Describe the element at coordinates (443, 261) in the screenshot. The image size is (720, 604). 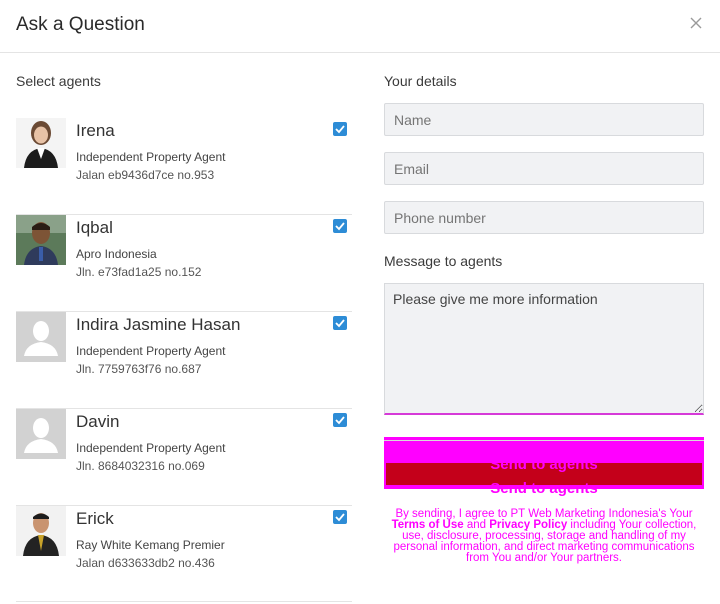
I see `message-label: Message to agents` at that location.